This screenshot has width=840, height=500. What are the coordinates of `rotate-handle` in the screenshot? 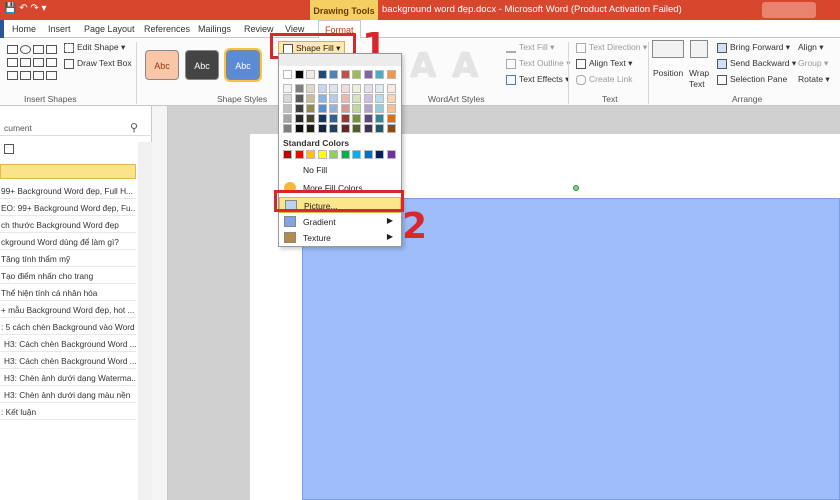 It's located at (576, 188).